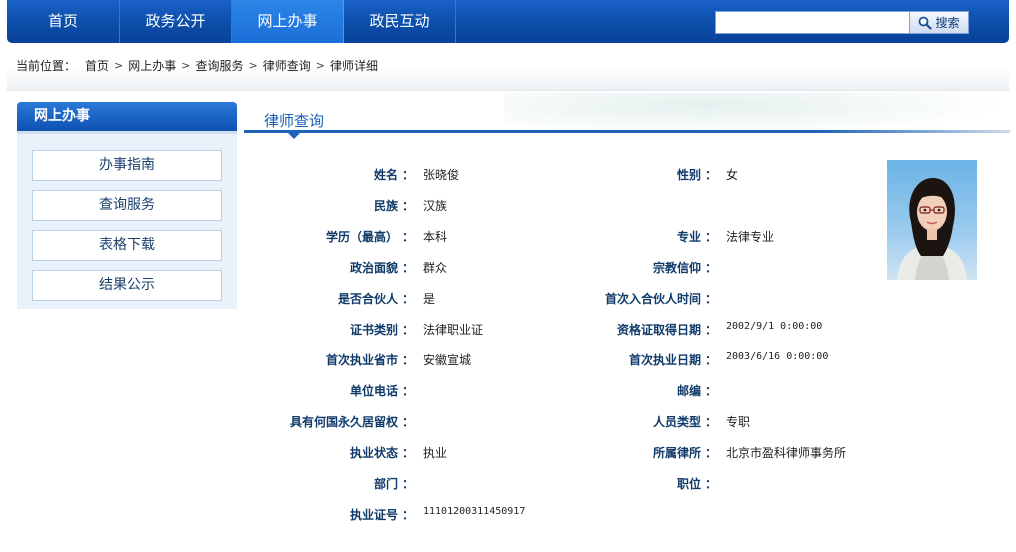 Image resolution: width=1016 pixels, height=552 pixels. Describe the element at coordinates (508, 483) in the screenshot. I see `detail-row: 部门 ： 职位 ：` at that location.